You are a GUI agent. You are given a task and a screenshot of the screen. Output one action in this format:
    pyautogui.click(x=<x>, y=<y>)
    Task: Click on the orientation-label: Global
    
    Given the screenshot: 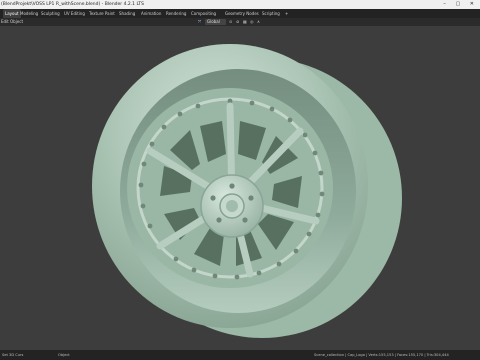 What is the action you would take?
    pyautogui.click(x=213, y=21)
    